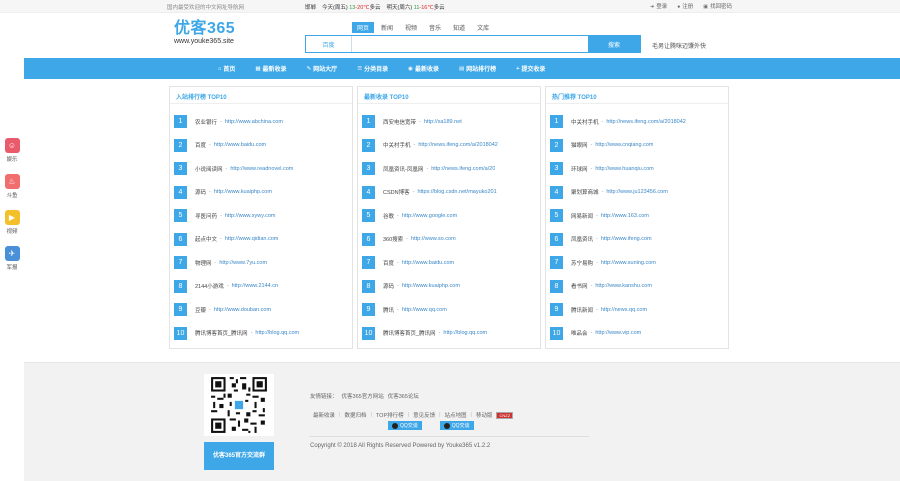 The width and height of the screenshot is (900, 481). Describe the element at coordinates (254, 122) in the screenshot. I see `site-url: http://www.abchina.com` at that location.